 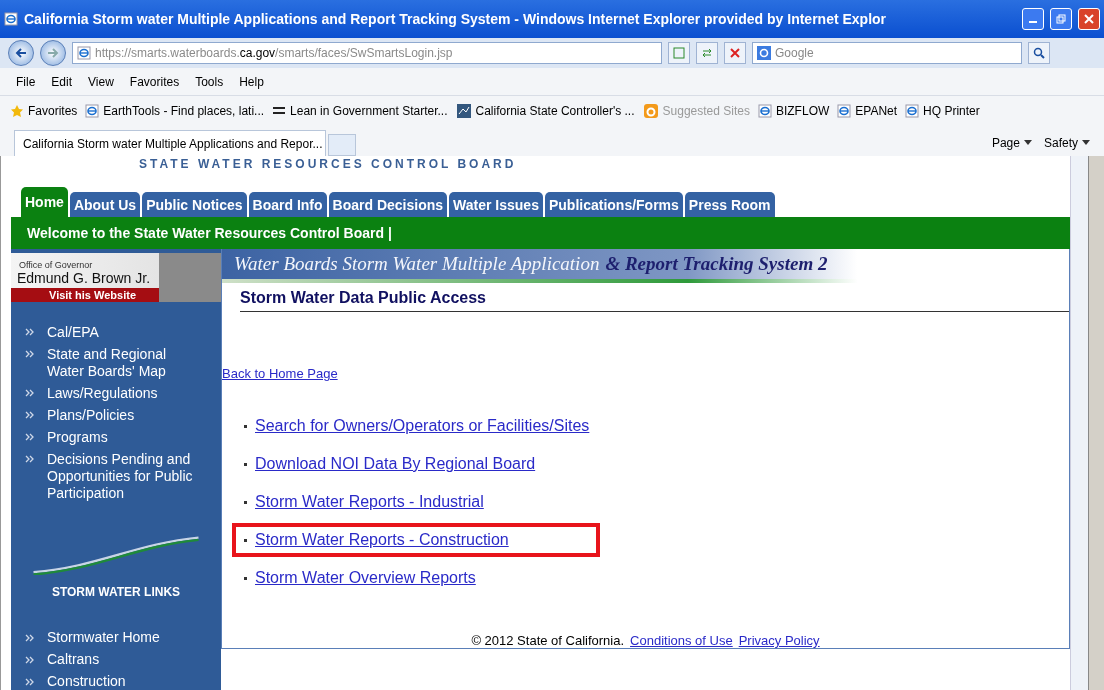 What do you see at coordinates (105, 204) in the screenshot?
I see `nav-tab: About Us` at bounding box center [105, 204].